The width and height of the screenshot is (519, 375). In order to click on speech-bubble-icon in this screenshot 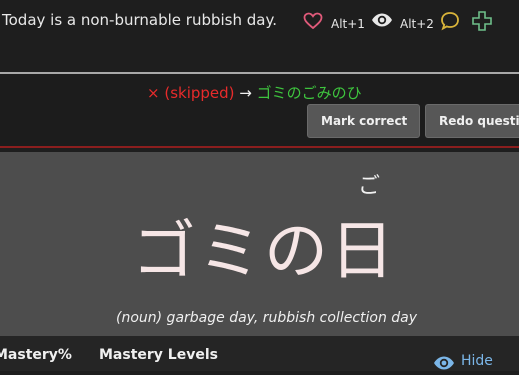, I will do `click(450, 23)`.